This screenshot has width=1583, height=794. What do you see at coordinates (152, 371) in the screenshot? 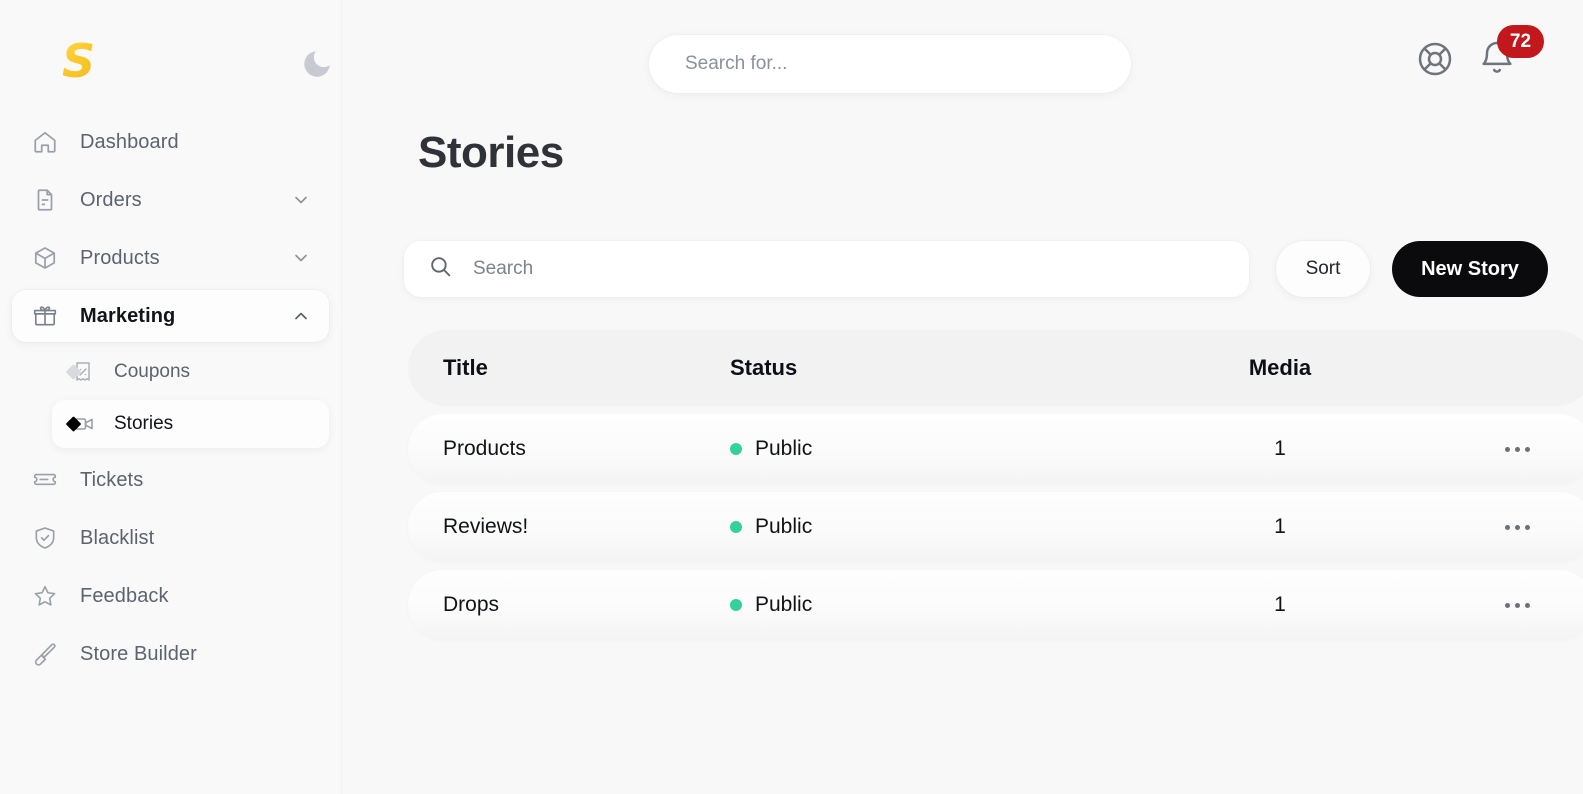
I see `sidebar-subitem-label: Coupons` at bounding box center [152, 371].